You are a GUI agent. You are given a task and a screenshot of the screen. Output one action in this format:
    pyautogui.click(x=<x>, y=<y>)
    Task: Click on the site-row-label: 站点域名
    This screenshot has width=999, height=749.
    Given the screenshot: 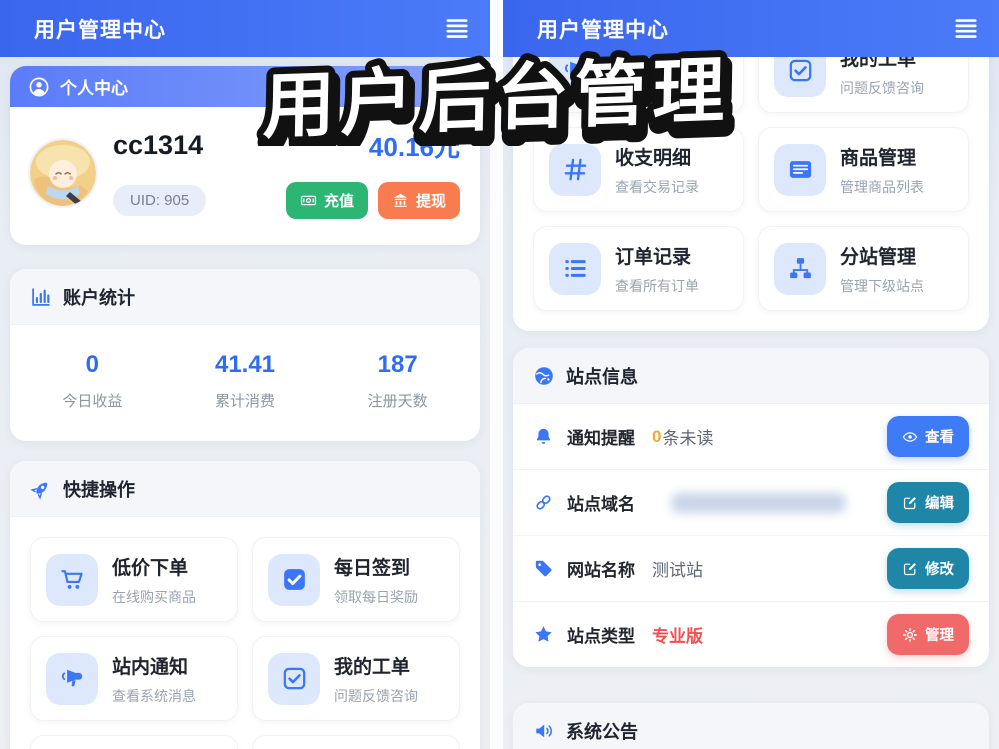 What is the action you would take?
    pyautogui.click(x=601, y=504)
    